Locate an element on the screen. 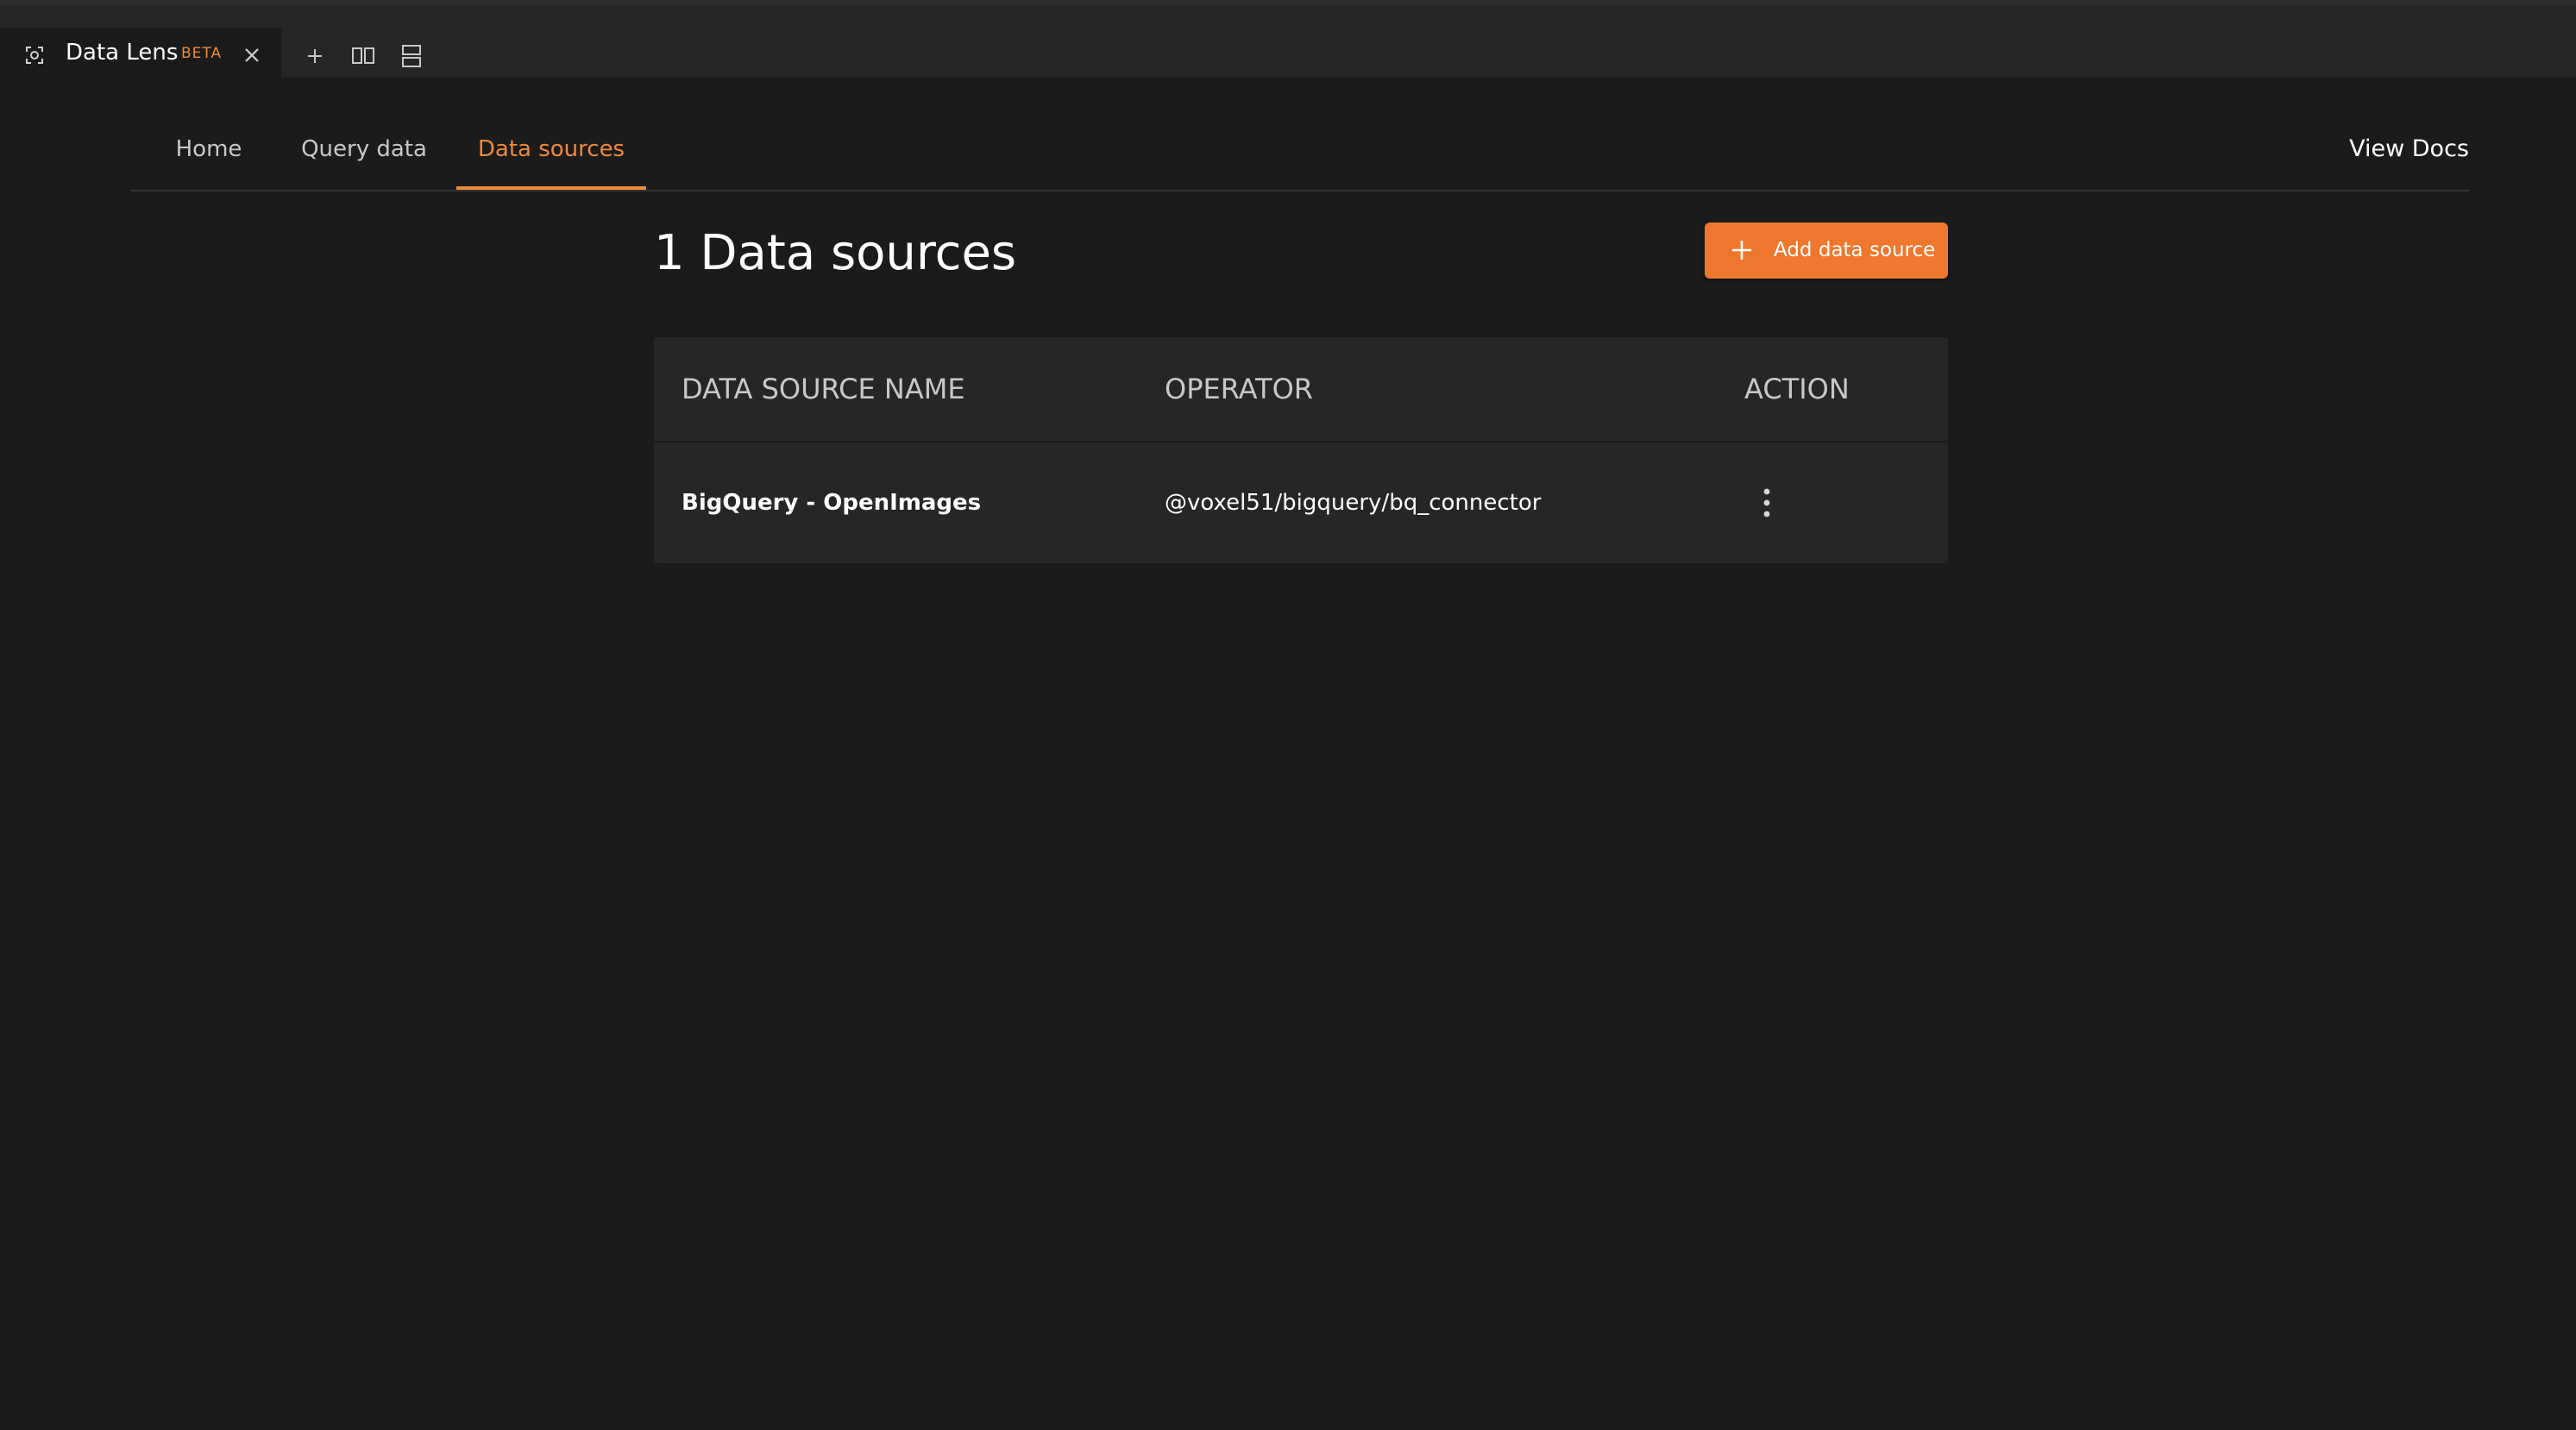 This screenshot has height=1430, width=2576. panel-tab-data-lens: Data Lens BETA is located at coordinates (140, 53).